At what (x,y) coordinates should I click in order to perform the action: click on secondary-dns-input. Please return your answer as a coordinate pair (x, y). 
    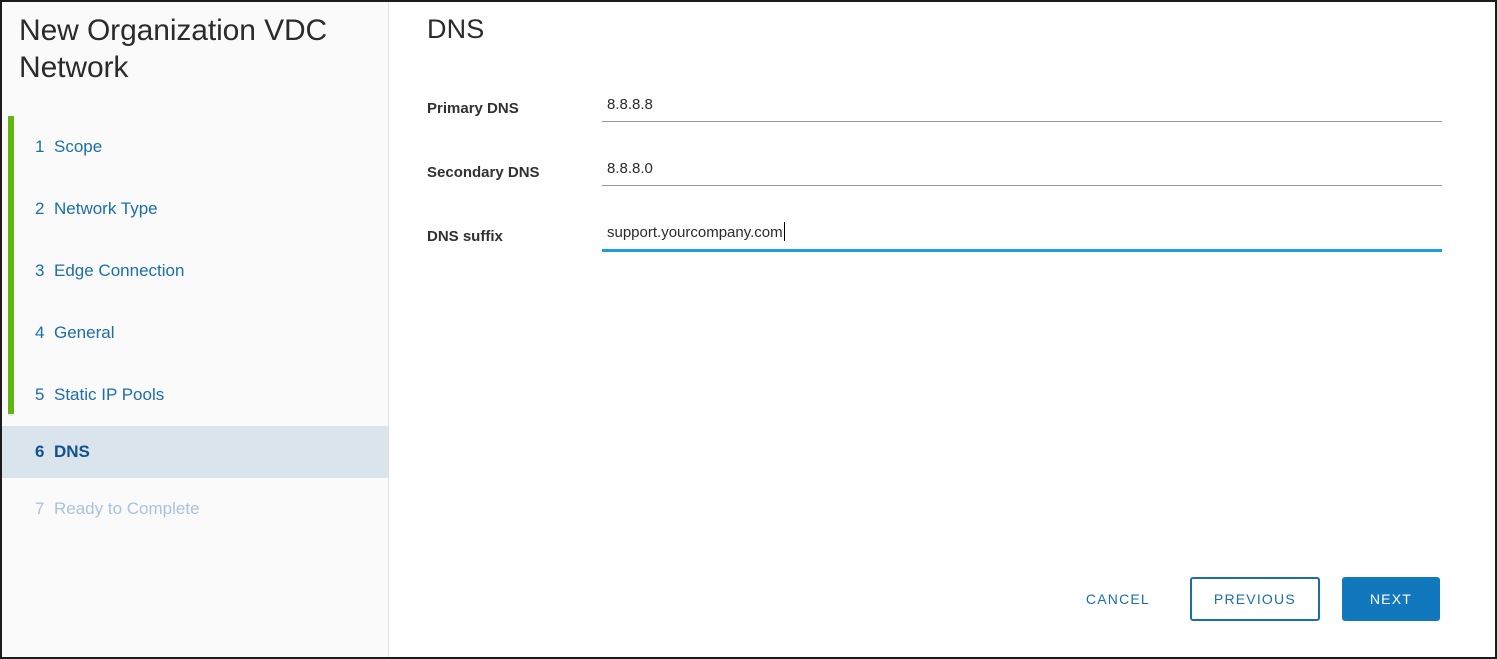
    Looking at the image, I should click on (1022, 168).